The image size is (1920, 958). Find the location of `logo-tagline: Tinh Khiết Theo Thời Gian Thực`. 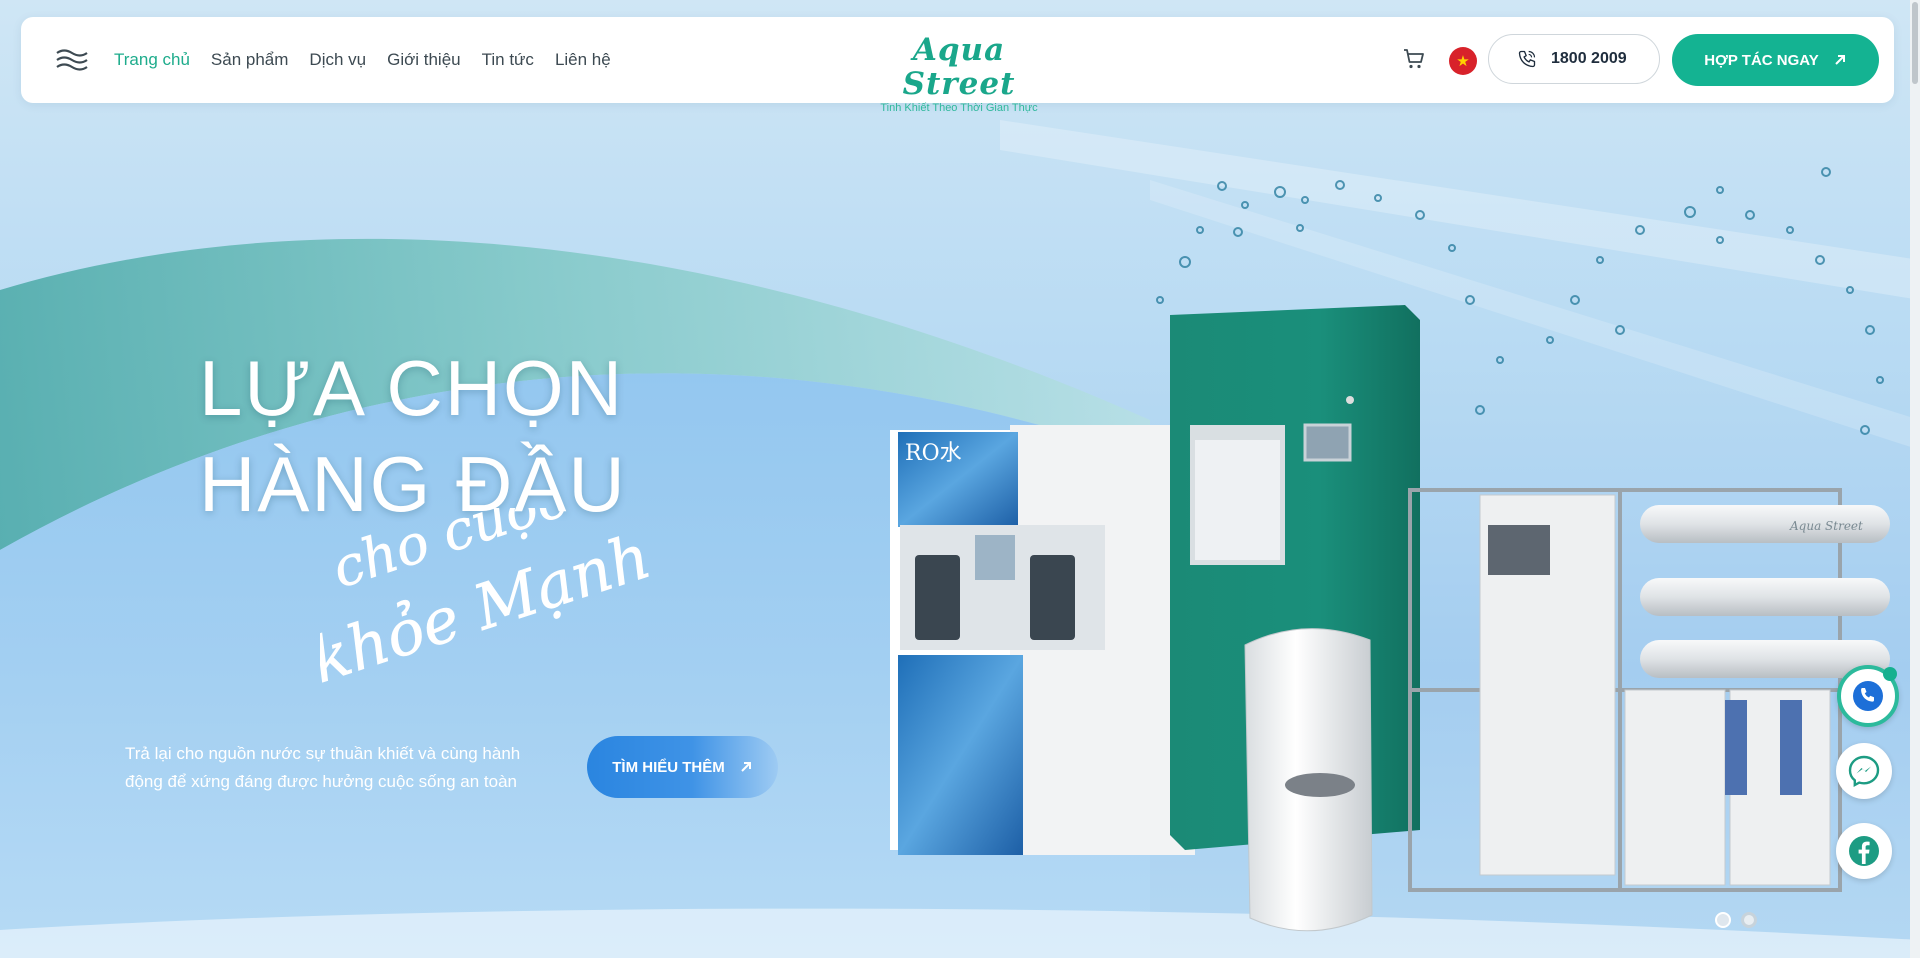

logo-tagline: Tinh Khiết Theo Thời Gian Thực is located at coordinates (959, 108).